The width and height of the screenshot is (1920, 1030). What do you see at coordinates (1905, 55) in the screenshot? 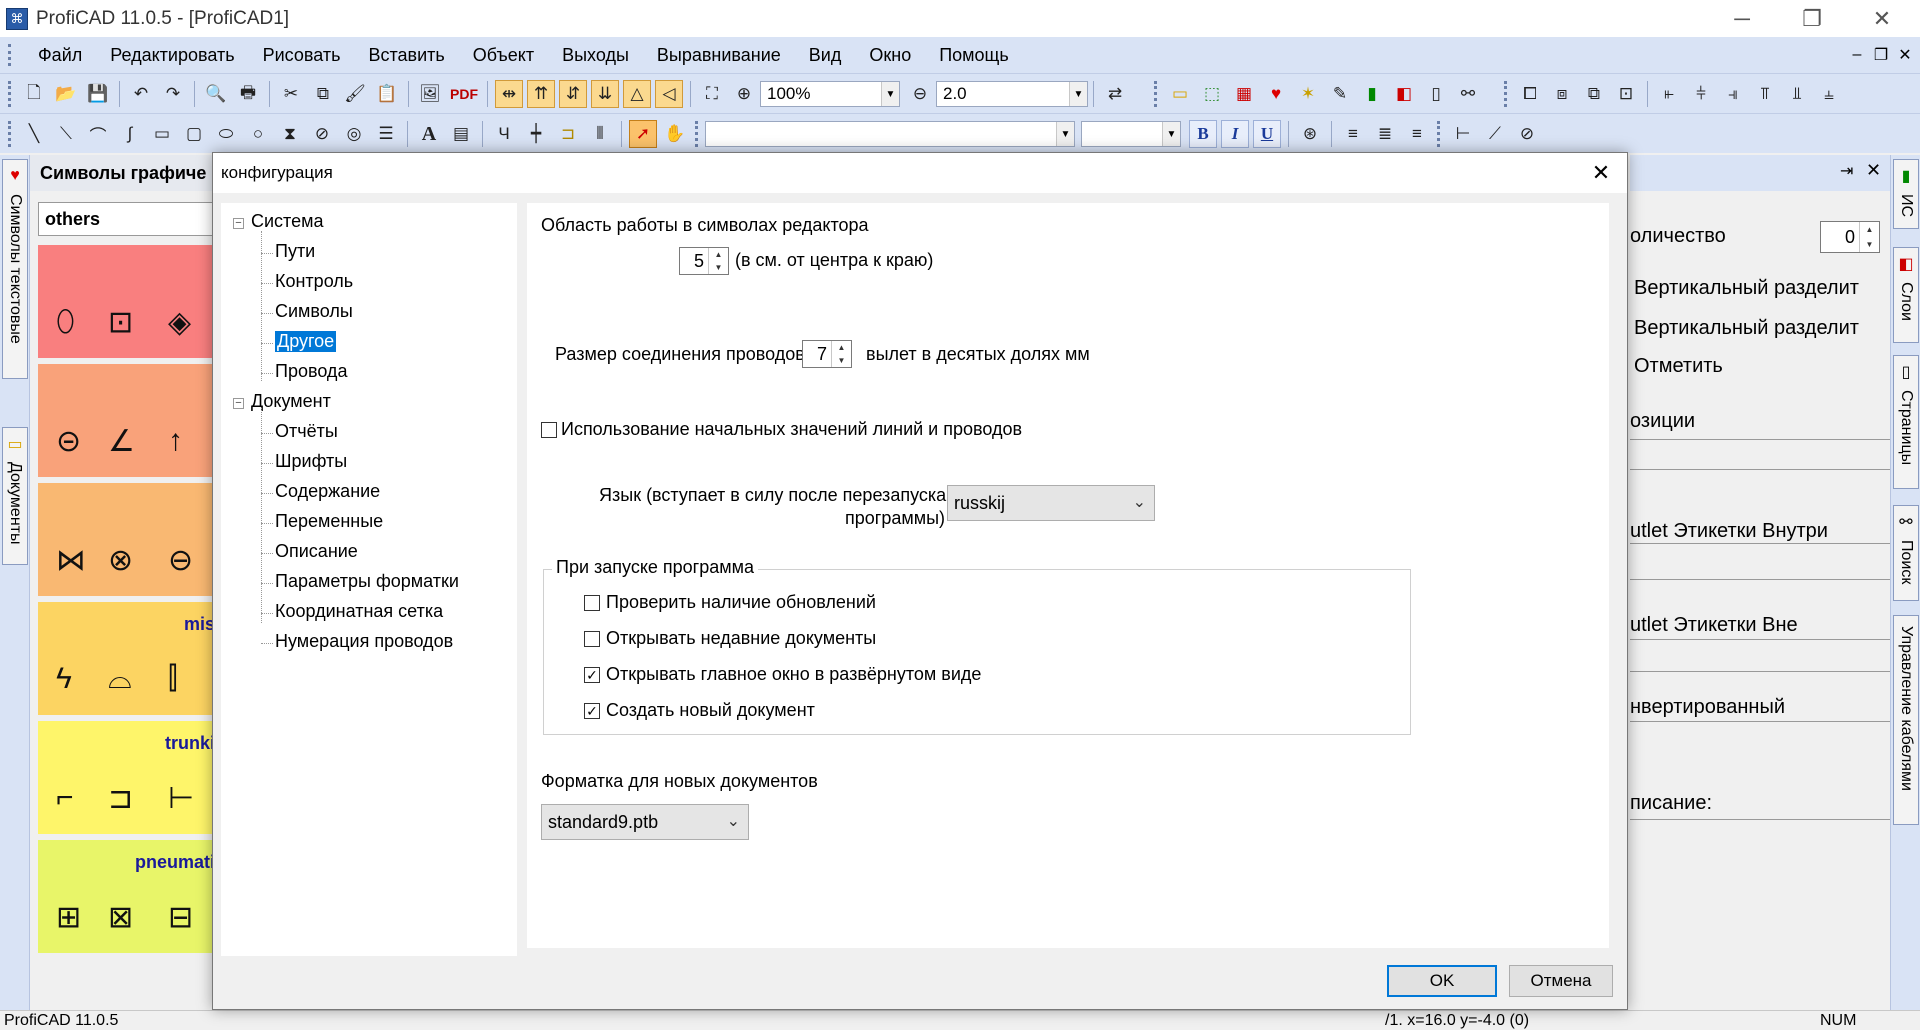
I see `mdi-close-button: ✕` at bounding box center [1905, 55].